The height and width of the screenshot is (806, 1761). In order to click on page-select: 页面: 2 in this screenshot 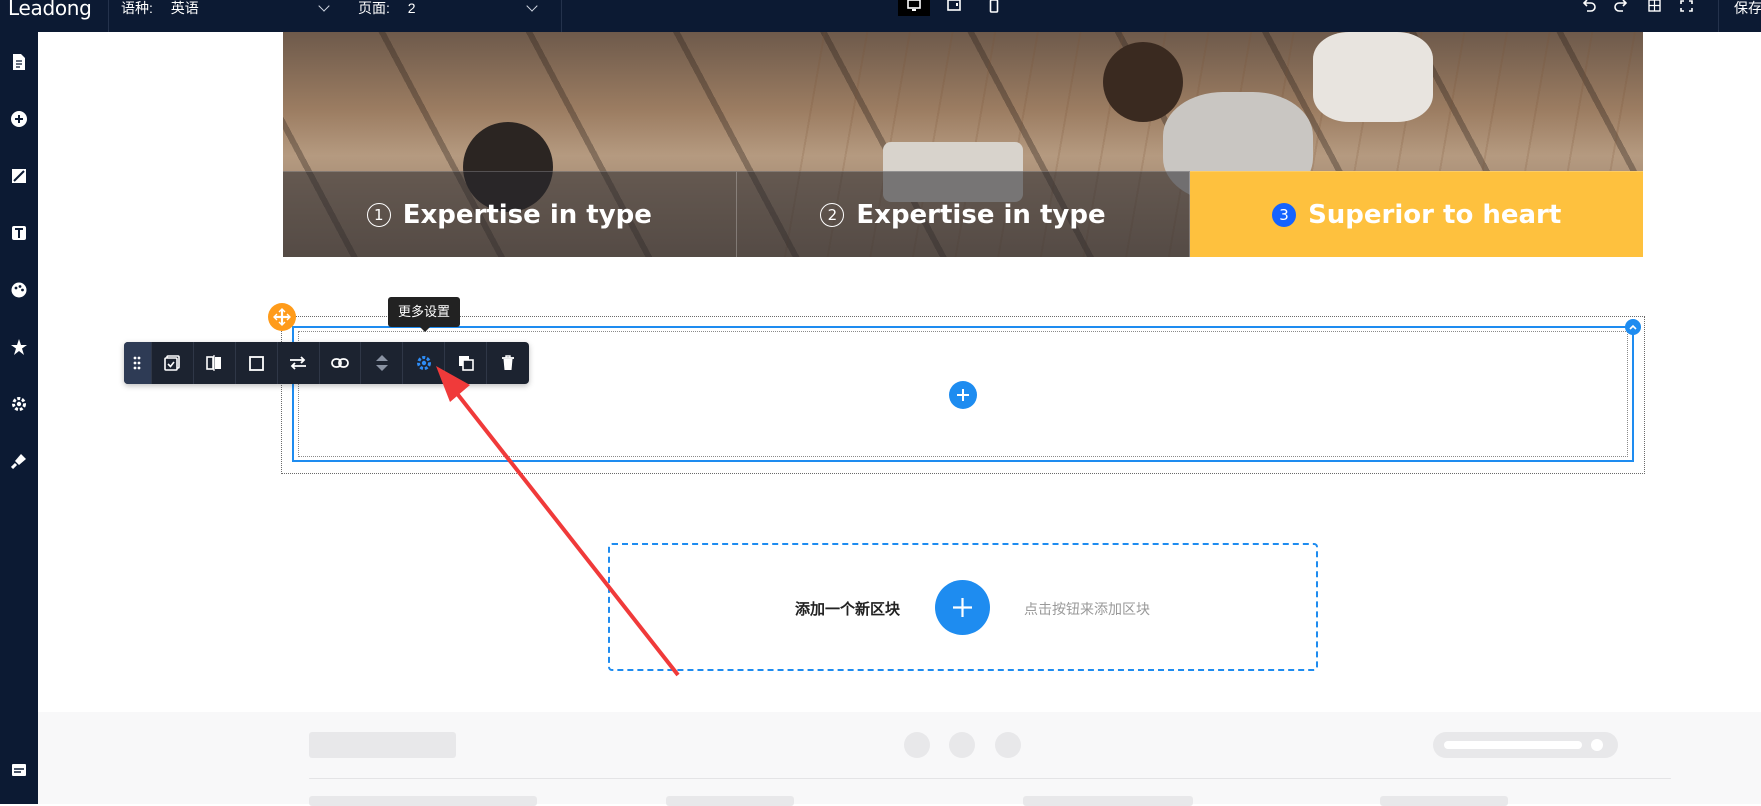, I will do `click(387, 8)`.